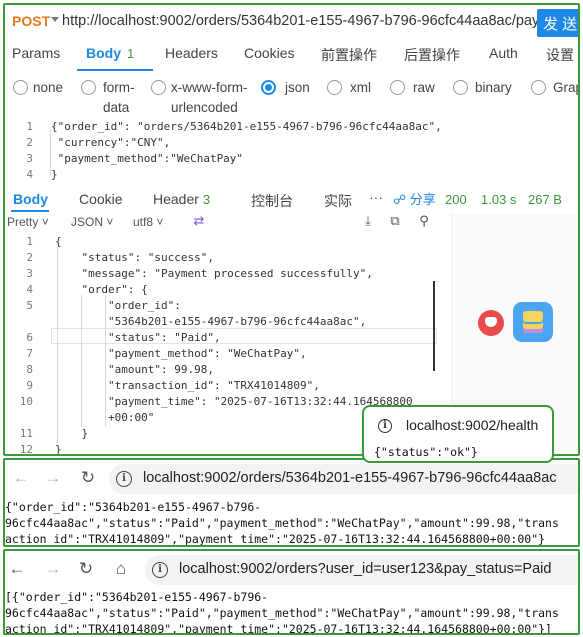 The image size is (583, 637). Describe the element at coordinates (55, 19) in the screenshot. I see `chevron-down-icon` at that location.